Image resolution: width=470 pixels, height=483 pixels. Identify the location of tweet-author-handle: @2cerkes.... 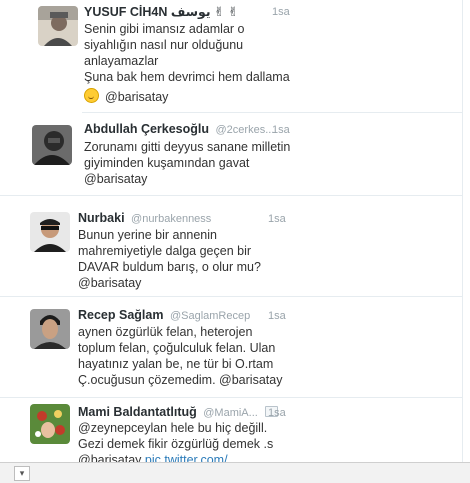
(245, 130).